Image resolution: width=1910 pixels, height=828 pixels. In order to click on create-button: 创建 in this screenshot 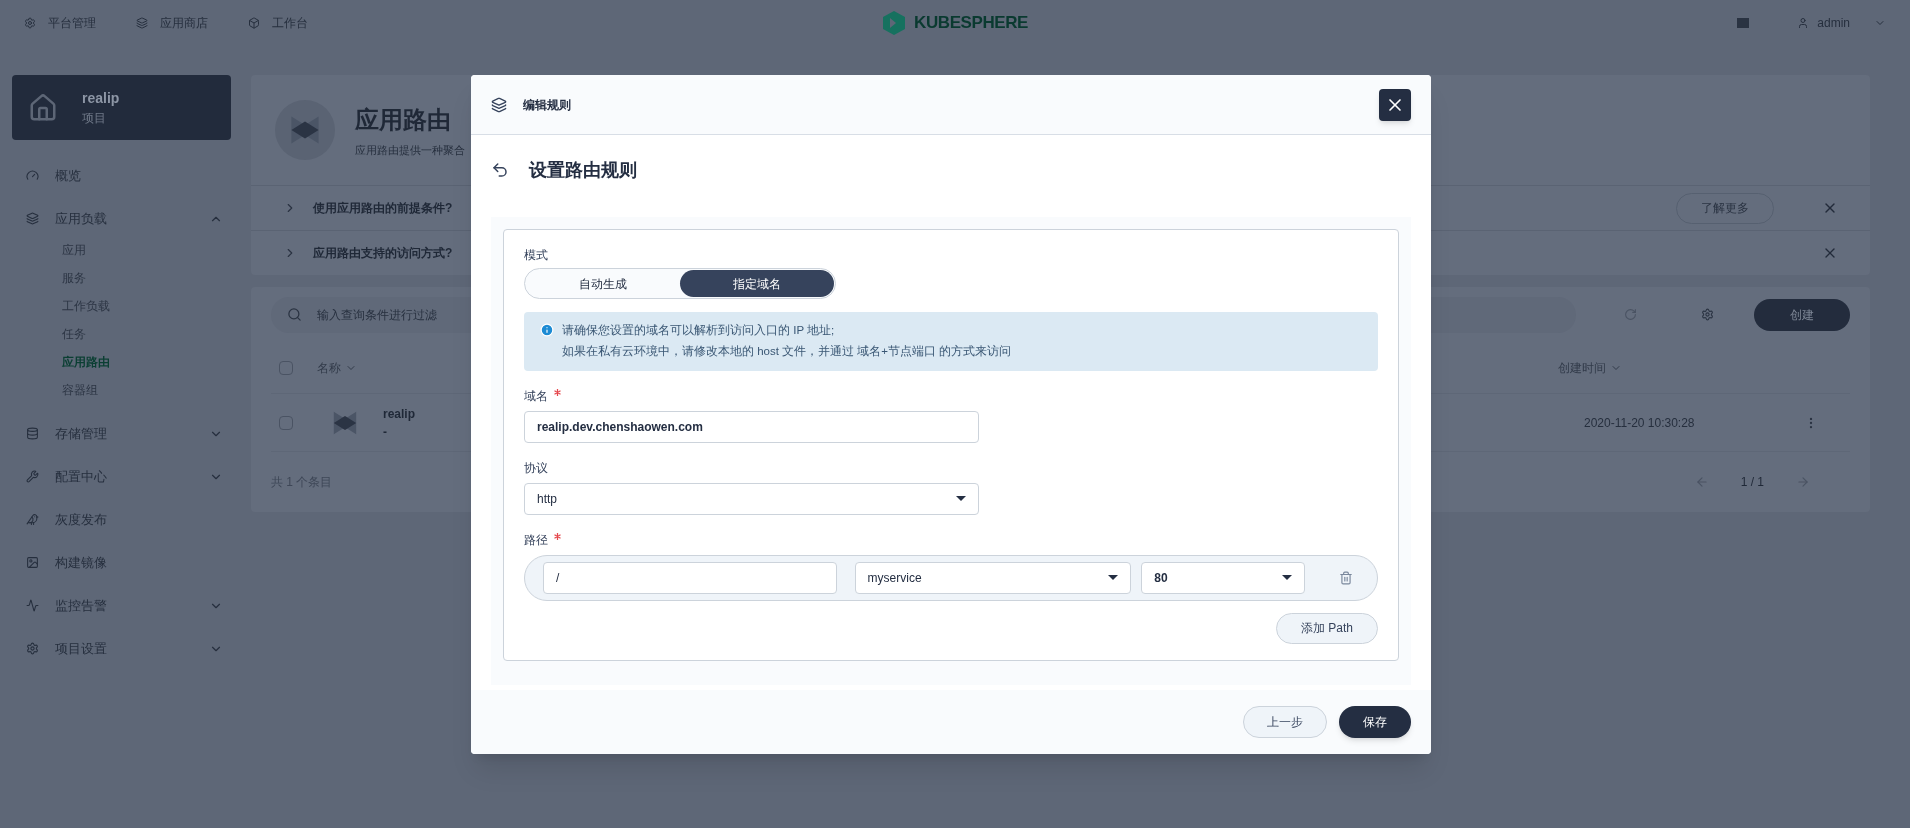, I will do `click(1802, 314)`.